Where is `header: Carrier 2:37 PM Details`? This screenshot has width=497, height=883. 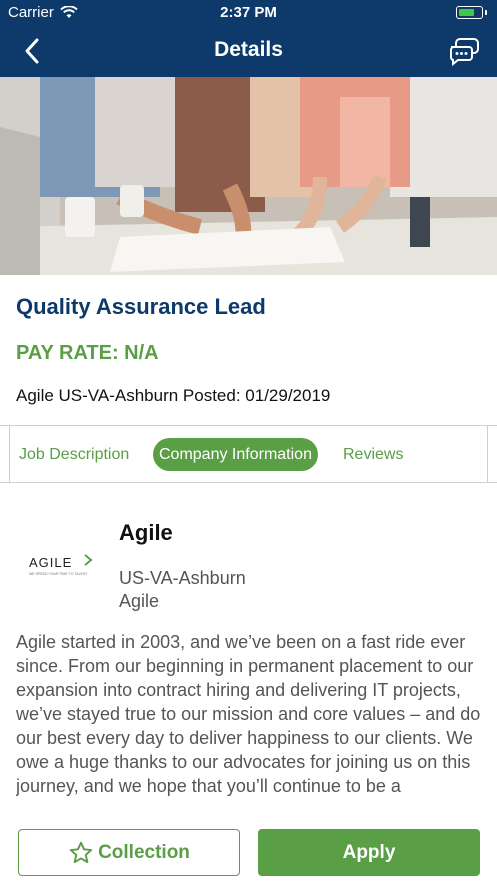 header: Carrier 2:37 PM Details is located at coordinates (248, 38).